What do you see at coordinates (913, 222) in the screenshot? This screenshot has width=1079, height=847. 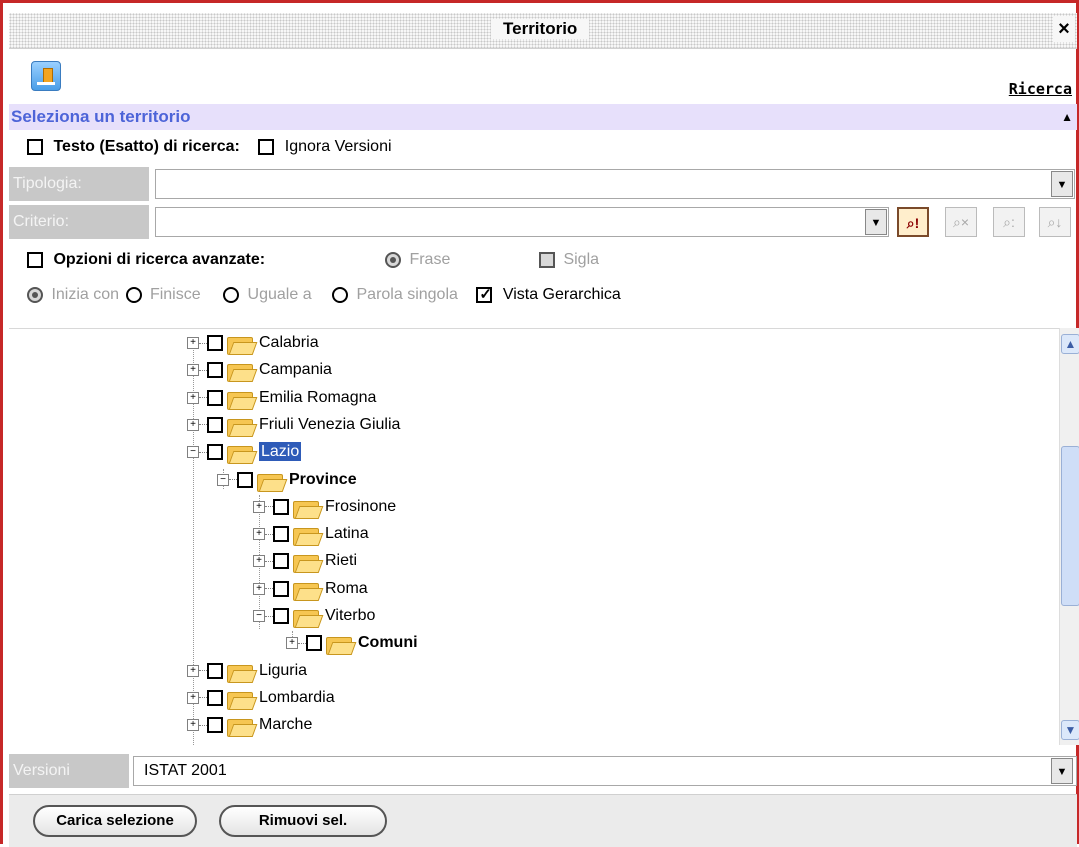 I see `binoculars-icon: ⌕!` at bounding box center [913, 222].